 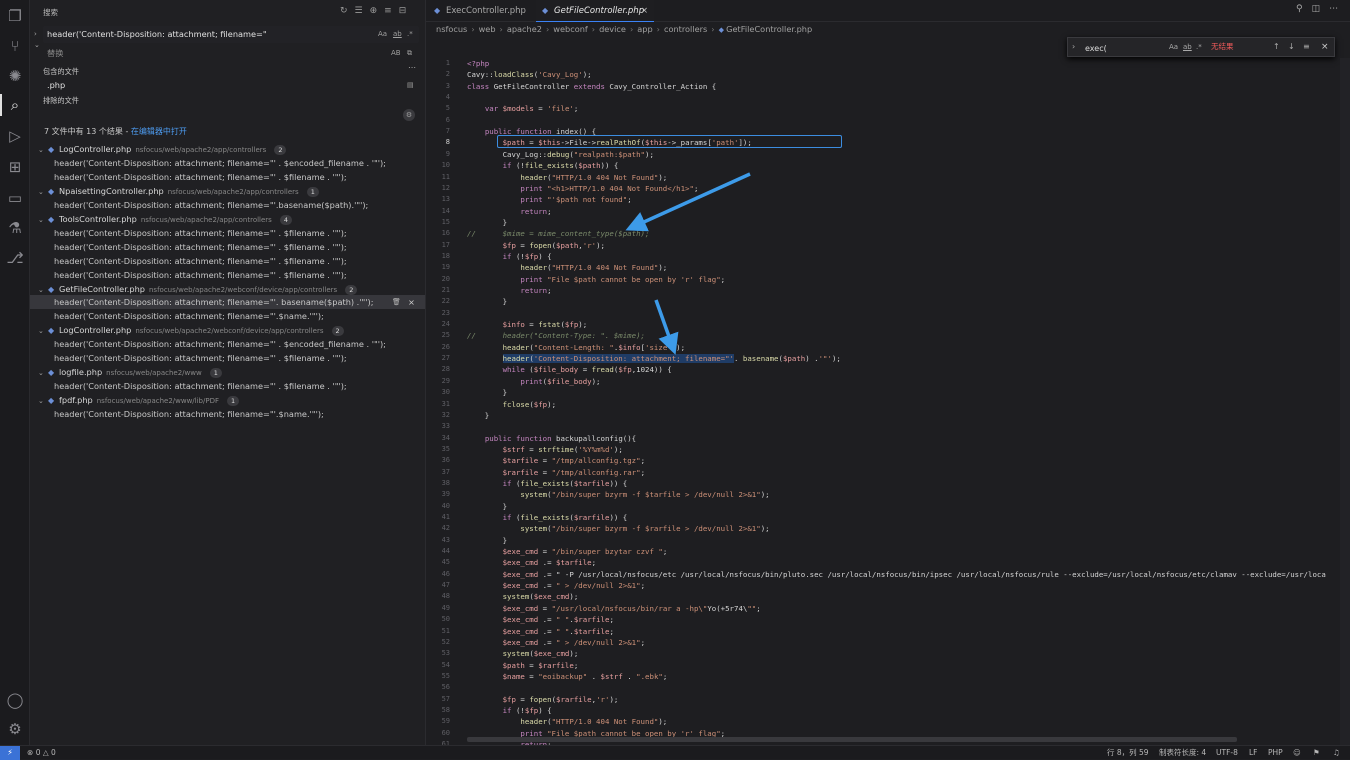 What do you see at coordinates (529, 74) in the screenshot?
I see `code-line: Cavy::loadClass('Cavy_Log');` at bounding box center [529, 74].